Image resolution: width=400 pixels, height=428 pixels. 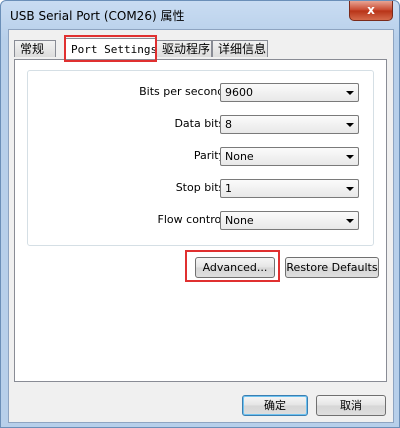 What do you see at coordinates (228, 188) in the screenshot?
I see `stop-bits-value: 1` at bounding box center [228, 188].